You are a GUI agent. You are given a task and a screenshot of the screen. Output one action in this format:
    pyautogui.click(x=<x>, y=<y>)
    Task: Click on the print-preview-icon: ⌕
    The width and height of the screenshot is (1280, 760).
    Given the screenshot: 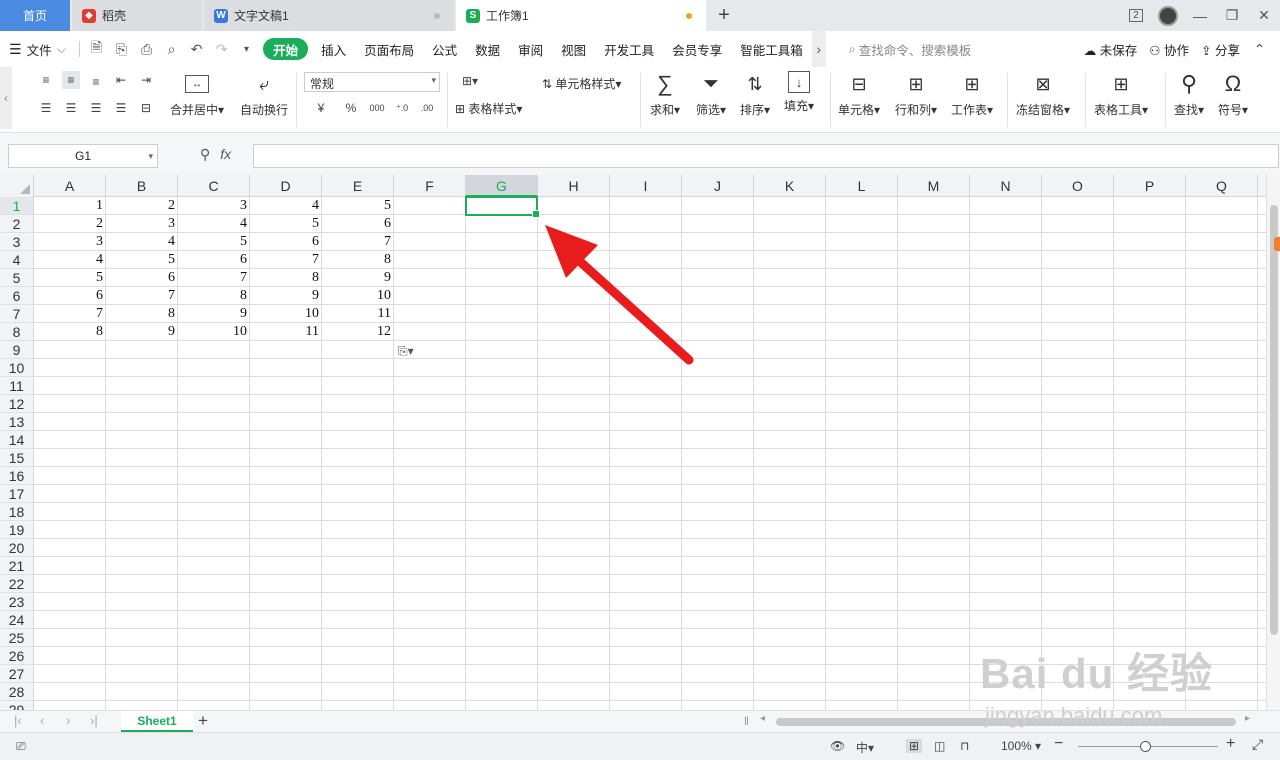 What is the action you would take?
    pyautogui.click(x=171, y=49)
    